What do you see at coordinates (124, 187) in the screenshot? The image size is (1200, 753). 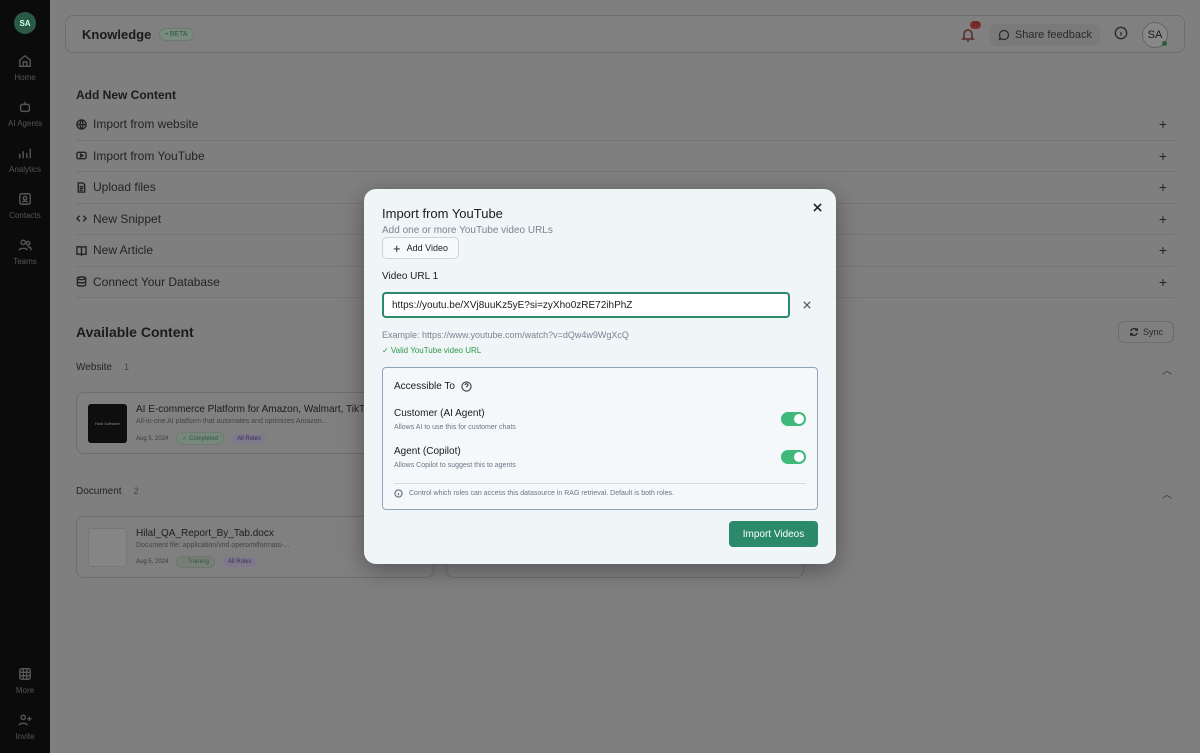 I see `row-label: Upload files` at bounding box center [124, 187].